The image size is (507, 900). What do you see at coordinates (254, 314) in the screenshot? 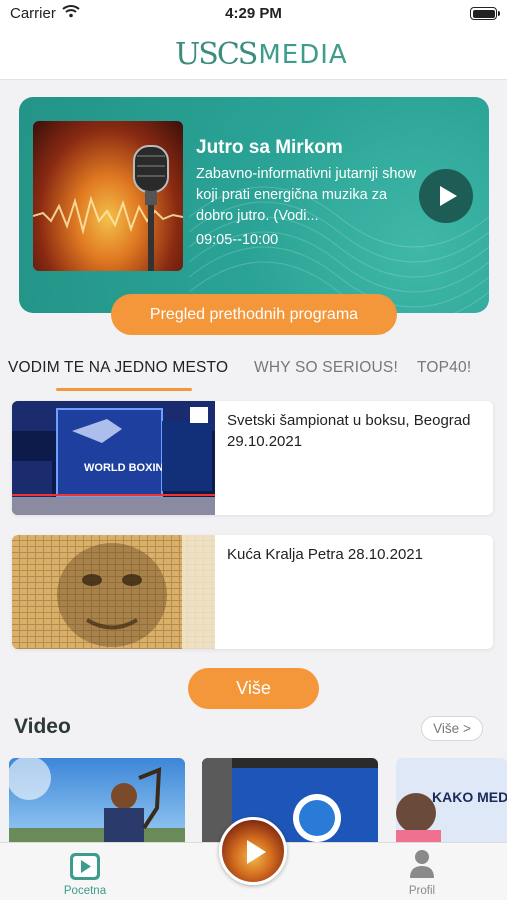
I see `previous-programs-button: Pregled prethodnih programa` at bounding box center [254, 314].